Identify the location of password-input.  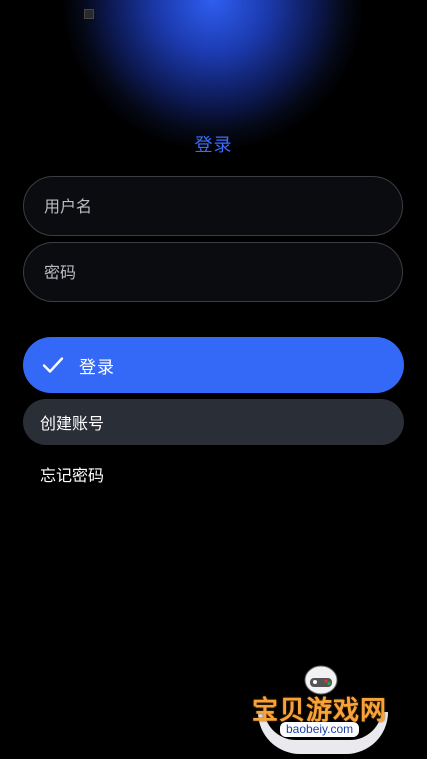
(213, 272).